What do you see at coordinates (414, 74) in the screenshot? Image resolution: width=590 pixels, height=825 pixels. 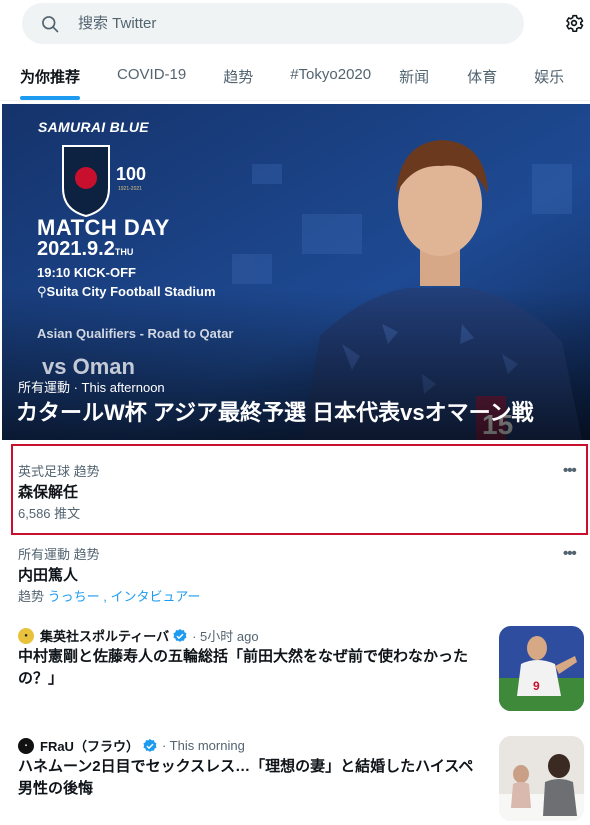 I see `tab-news: 新闻` at bounding box center [414, 74].